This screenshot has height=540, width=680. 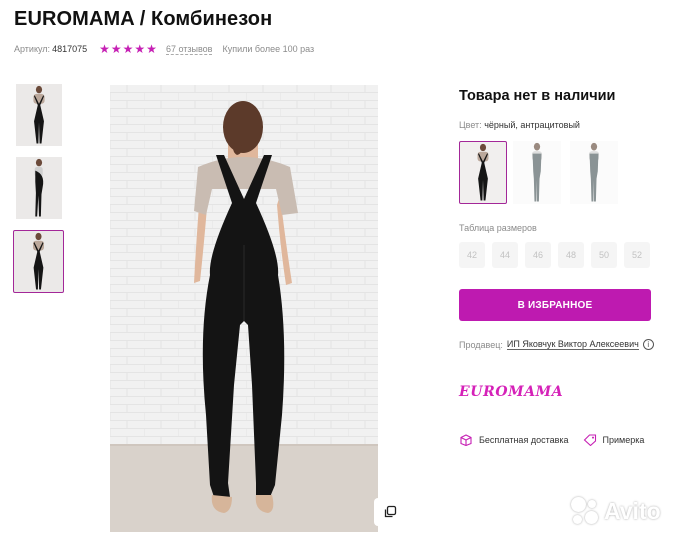 I want to click on avito-logo-icon, so click(x=585, y=511).